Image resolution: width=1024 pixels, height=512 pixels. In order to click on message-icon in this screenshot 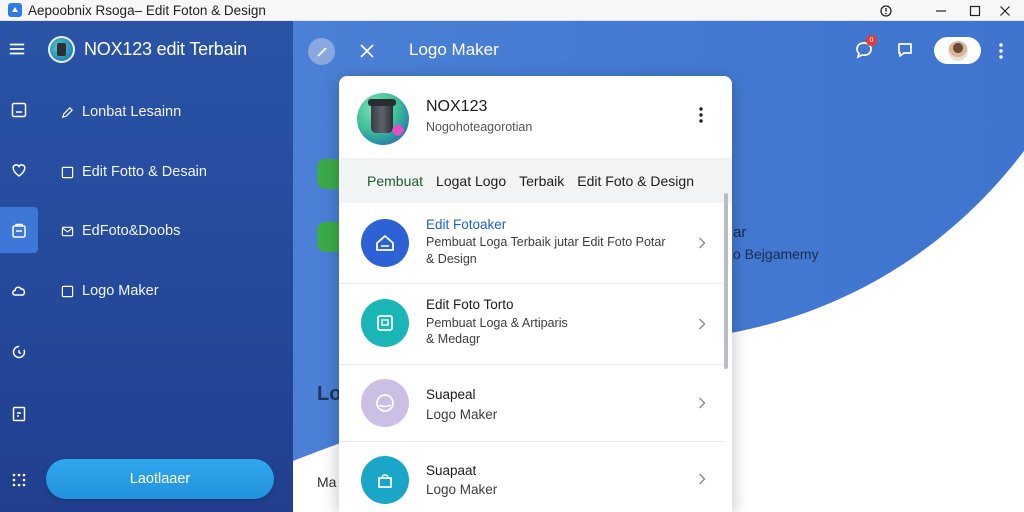, I will do `click(905, 50)`.